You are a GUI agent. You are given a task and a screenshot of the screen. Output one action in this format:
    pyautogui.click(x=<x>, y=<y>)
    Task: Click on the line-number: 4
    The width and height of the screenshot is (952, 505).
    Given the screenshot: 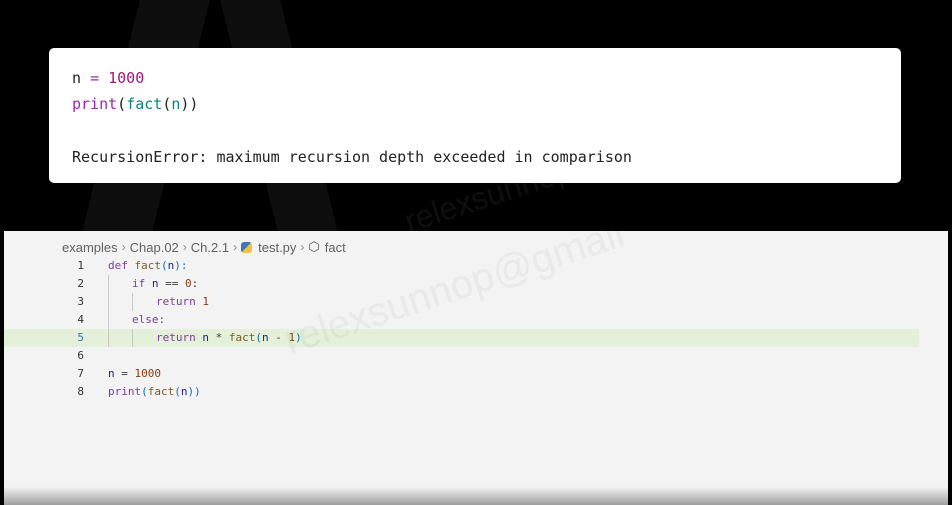 What is the action you would take?
    pyautogui.click(x=80, y=319)
    